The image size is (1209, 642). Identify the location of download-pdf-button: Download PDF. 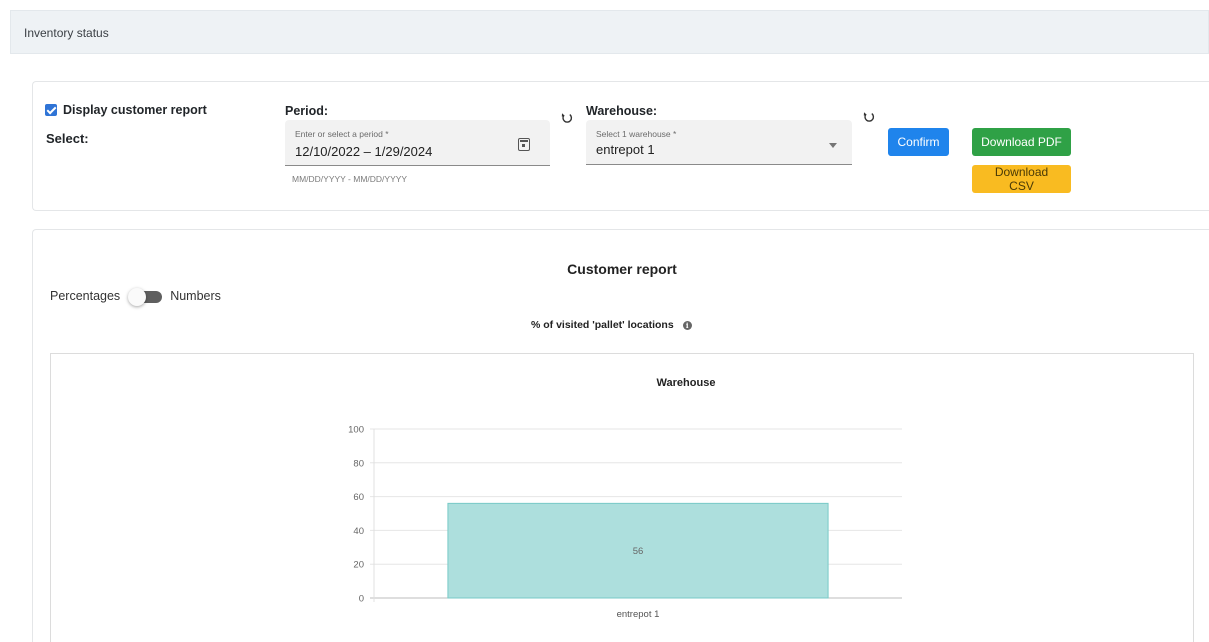
(1021, 142).